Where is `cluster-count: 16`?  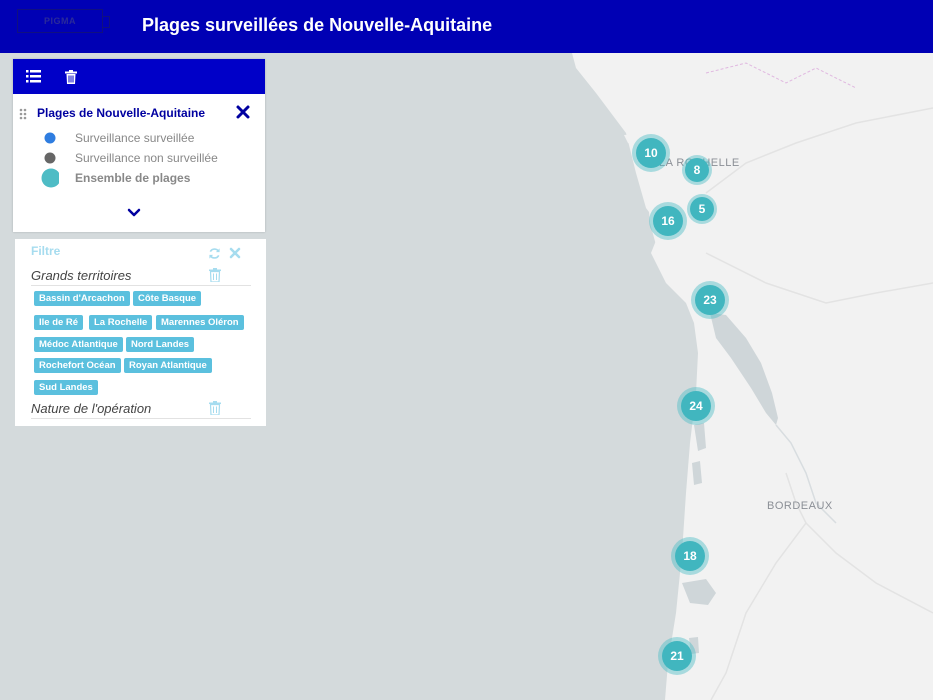
cluster-count: 16 is located at coordinates (668, 221).